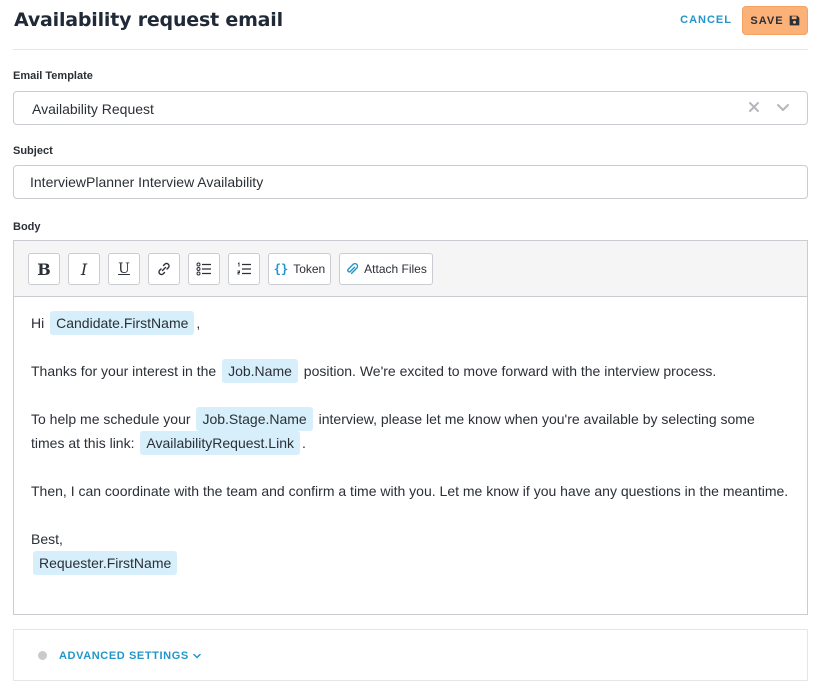 This screenshot has width=820, height=690. Describe the element at coordinates (794, 20) in the screenshot. I see `floppy-disk-icon` at that location.